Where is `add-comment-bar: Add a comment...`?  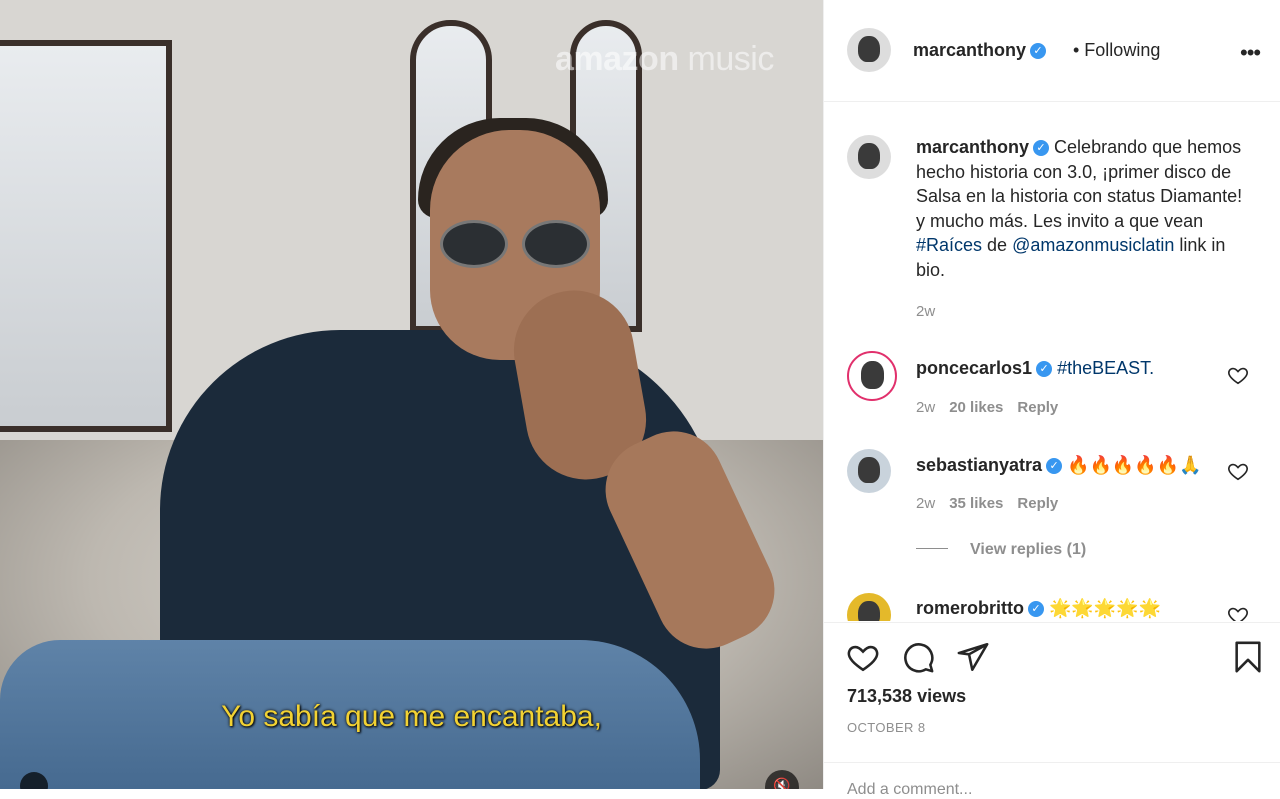
add-comment-bar: Add a comment... is located at coordinates (1052, 780).